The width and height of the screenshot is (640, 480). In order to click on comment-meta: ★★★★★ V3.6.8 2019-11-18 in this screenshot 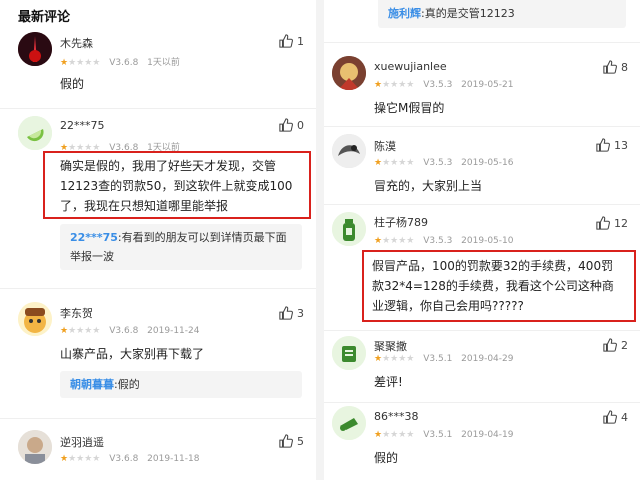, I will do `click(129, 459)`.